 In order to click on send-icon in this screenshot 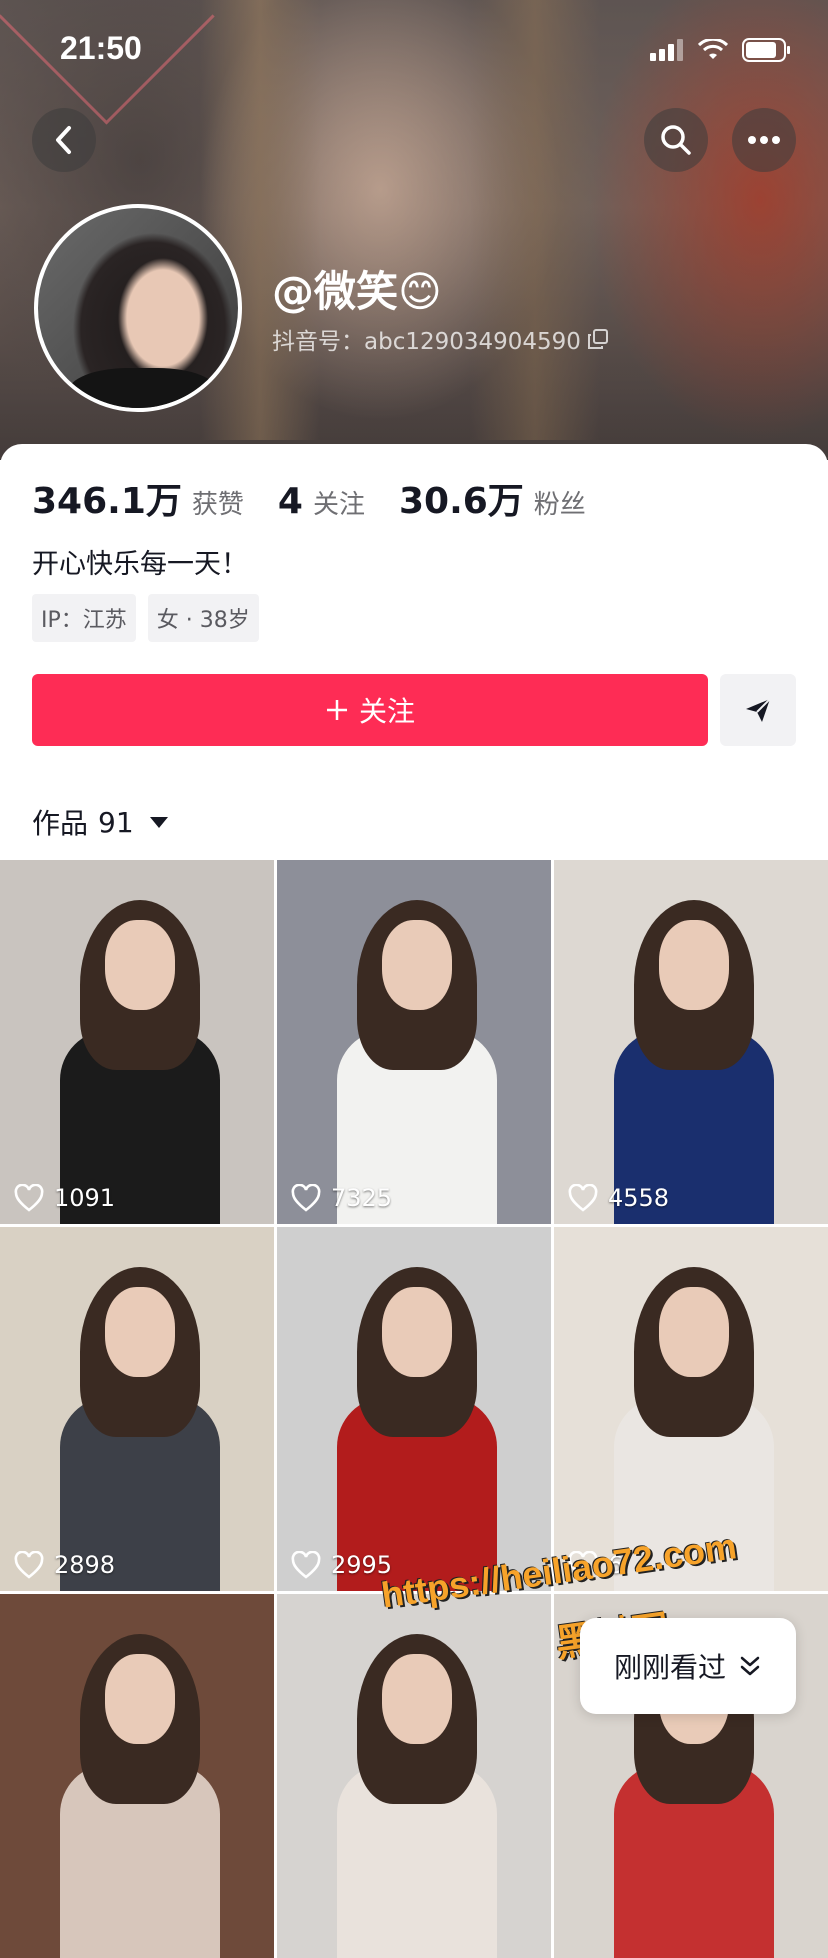, I will do `click(758, 710)`.